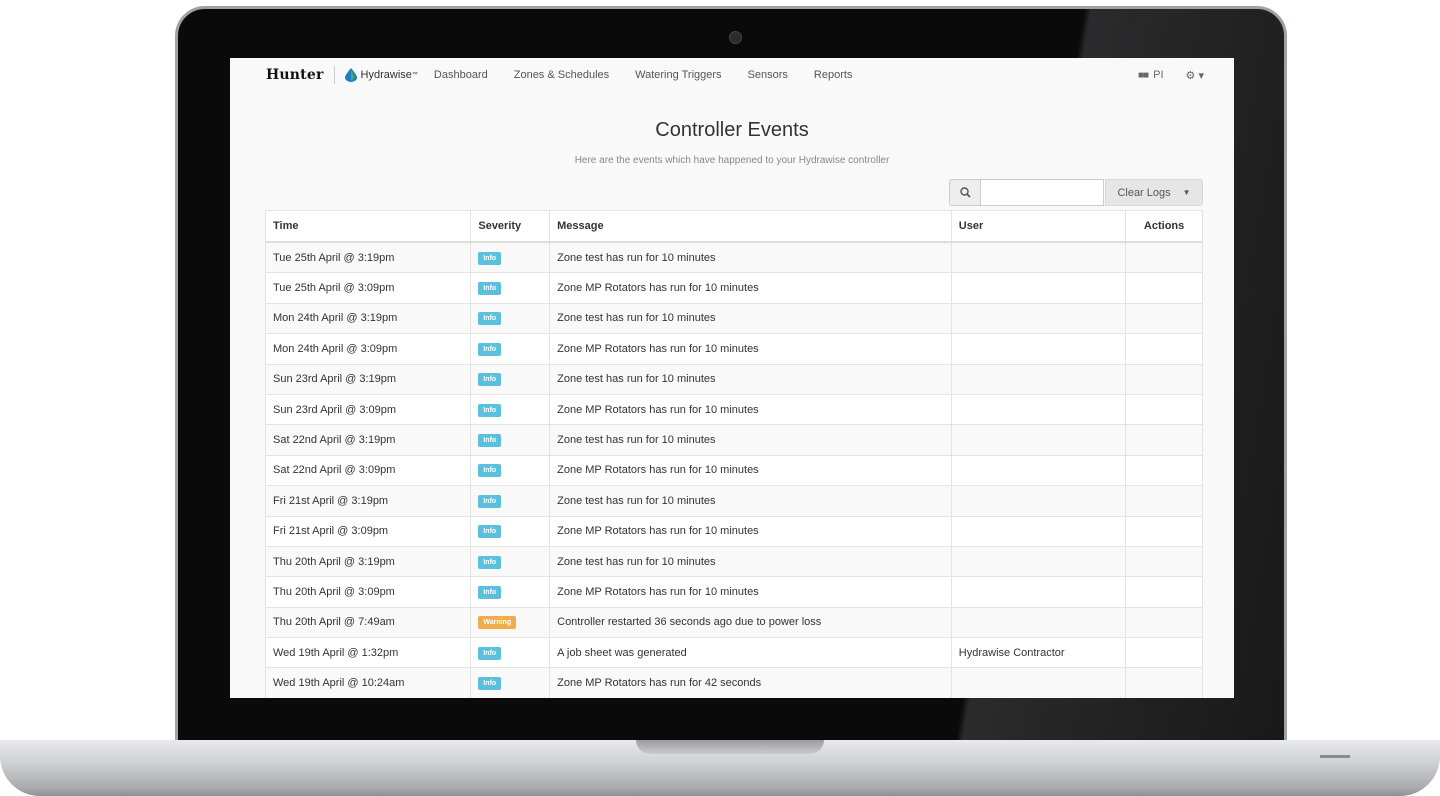 This screenshot has width=1440, height=796. I want to click on cell-time: Sat 22nd April @ 3:09pm, so click(368, 470).